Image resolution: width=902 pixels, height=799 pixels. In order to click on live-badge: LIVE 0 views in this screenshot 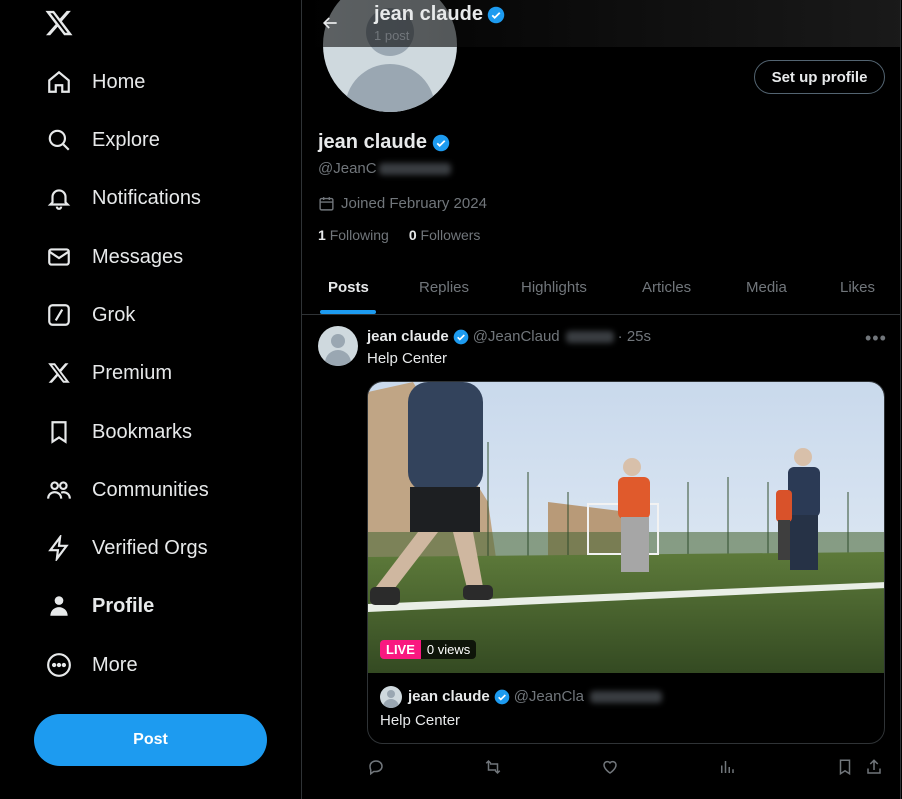, I will do `click(428, 649)`.